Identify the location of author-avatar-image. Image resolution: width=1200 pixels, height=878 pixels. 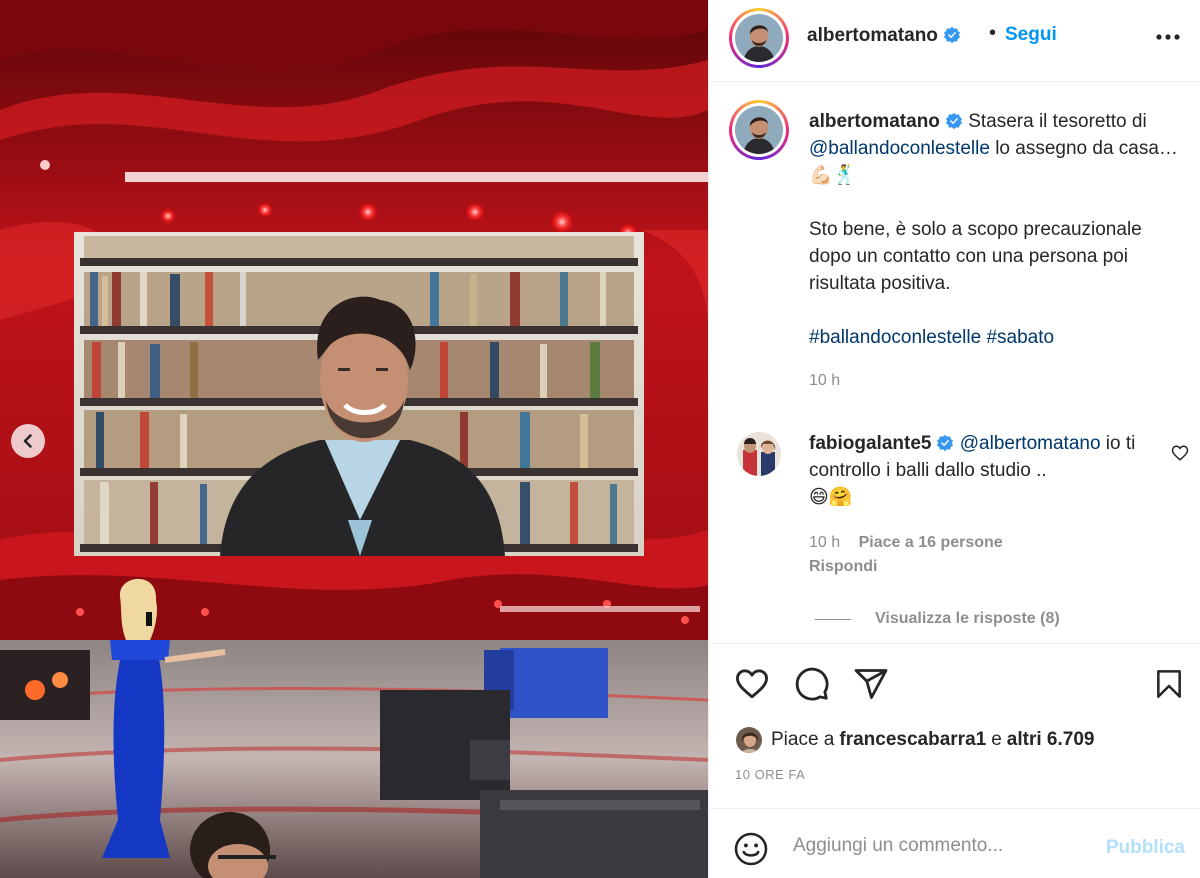
(759, 38).